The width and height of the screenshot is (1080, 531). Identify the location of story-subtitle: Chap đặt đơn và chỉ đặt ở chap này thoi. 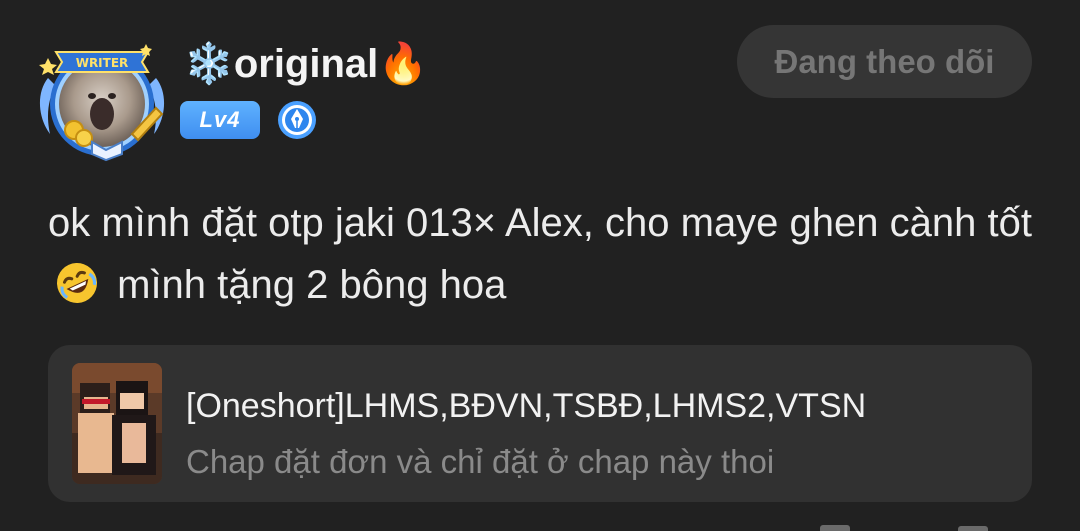
(480, 461).